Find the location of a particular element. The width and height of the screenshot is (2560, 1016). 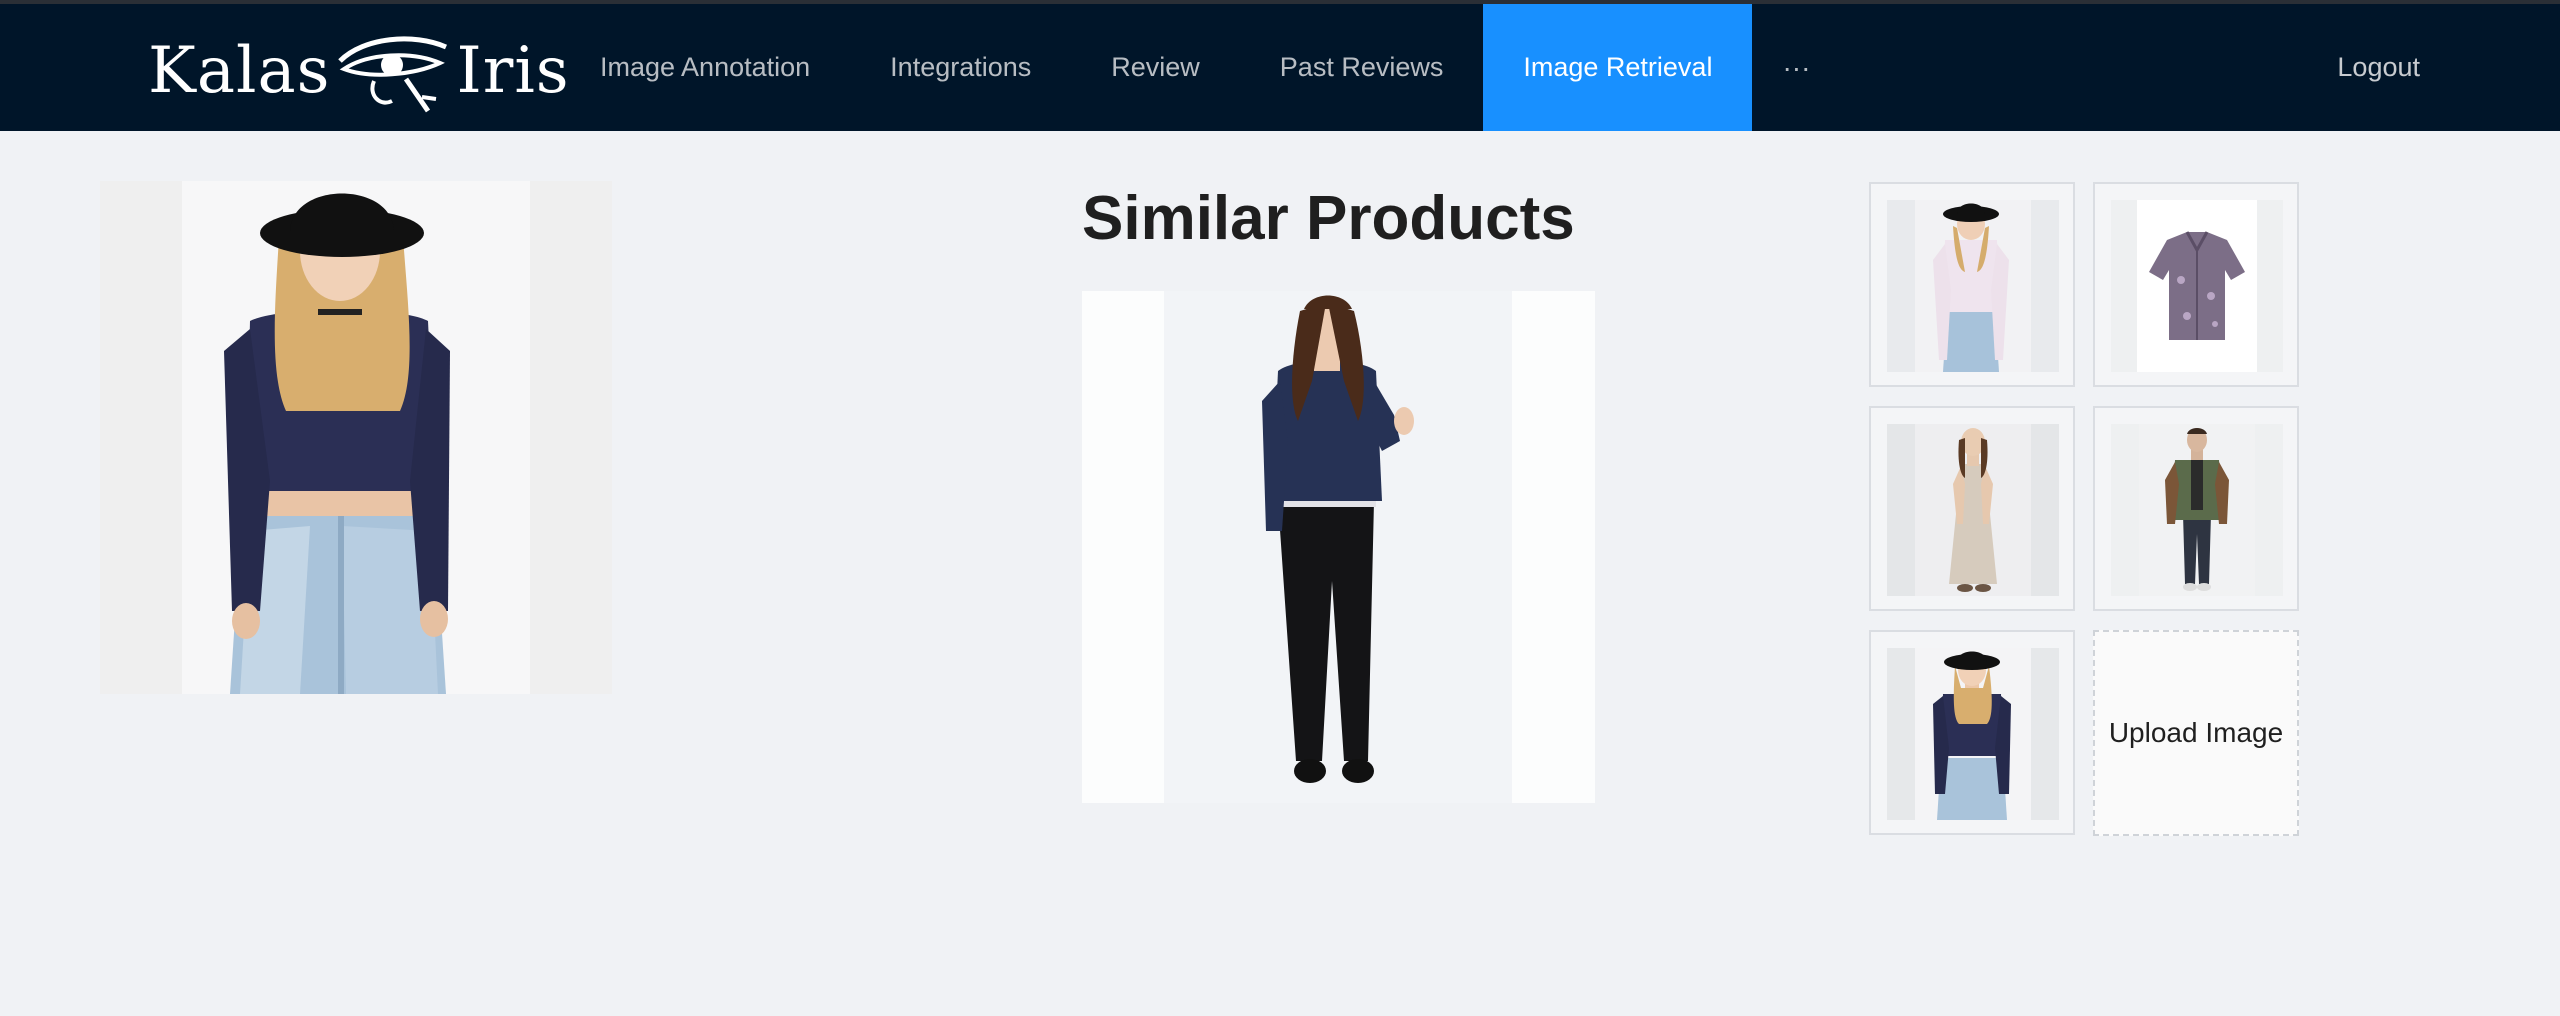

eye-of-horus-icon is located at coordinates (393, 74).